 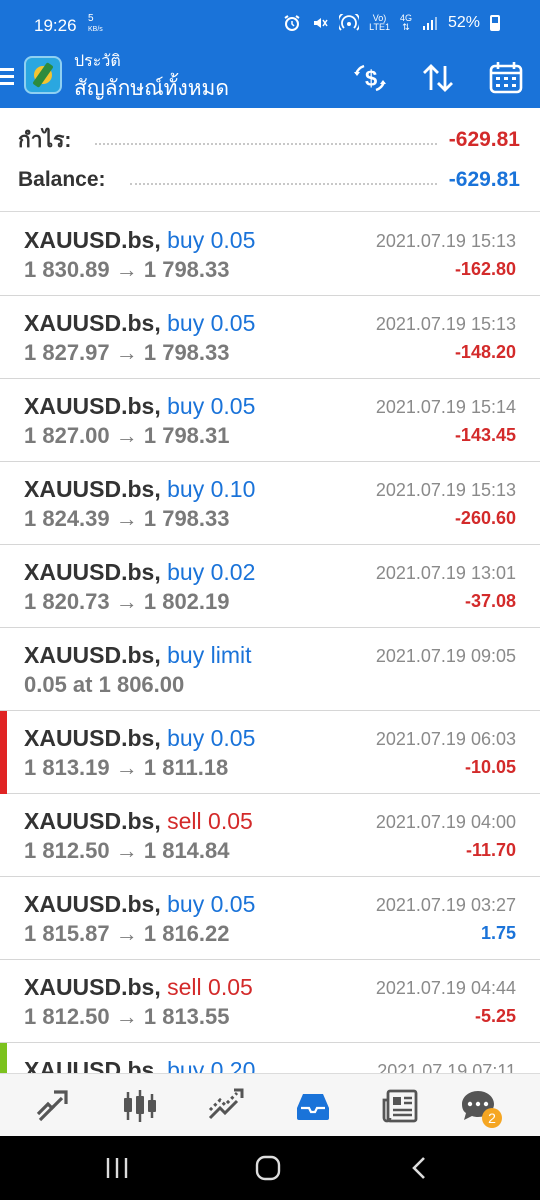 I want to click on bottom-nav: 2, so click(x=270, y=1104).